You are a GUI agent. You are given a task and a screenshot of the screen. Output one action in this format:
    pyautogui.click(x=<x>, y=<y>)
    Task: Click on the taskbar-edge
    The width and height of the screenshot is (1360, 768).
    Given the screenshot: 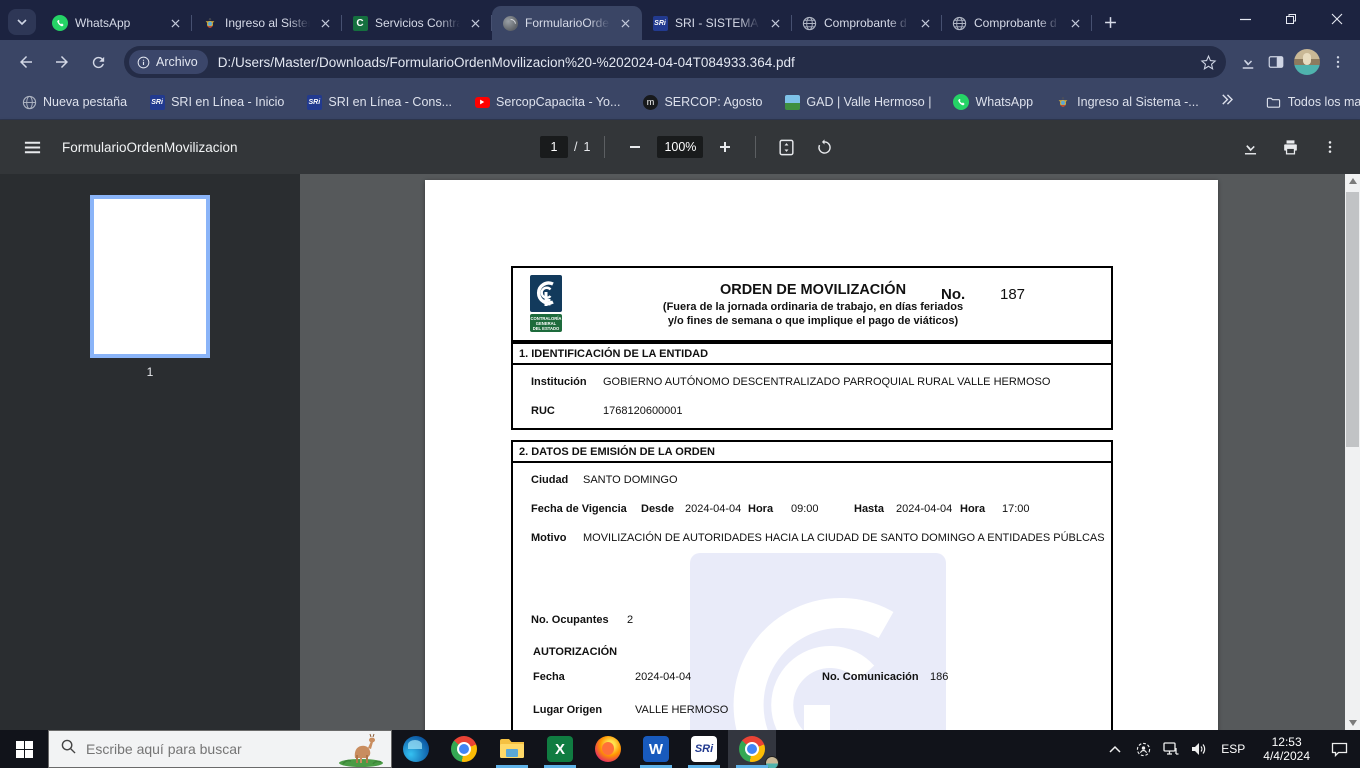 What is the action you would take?
    pyautogui.click(x=416, y=749)
    